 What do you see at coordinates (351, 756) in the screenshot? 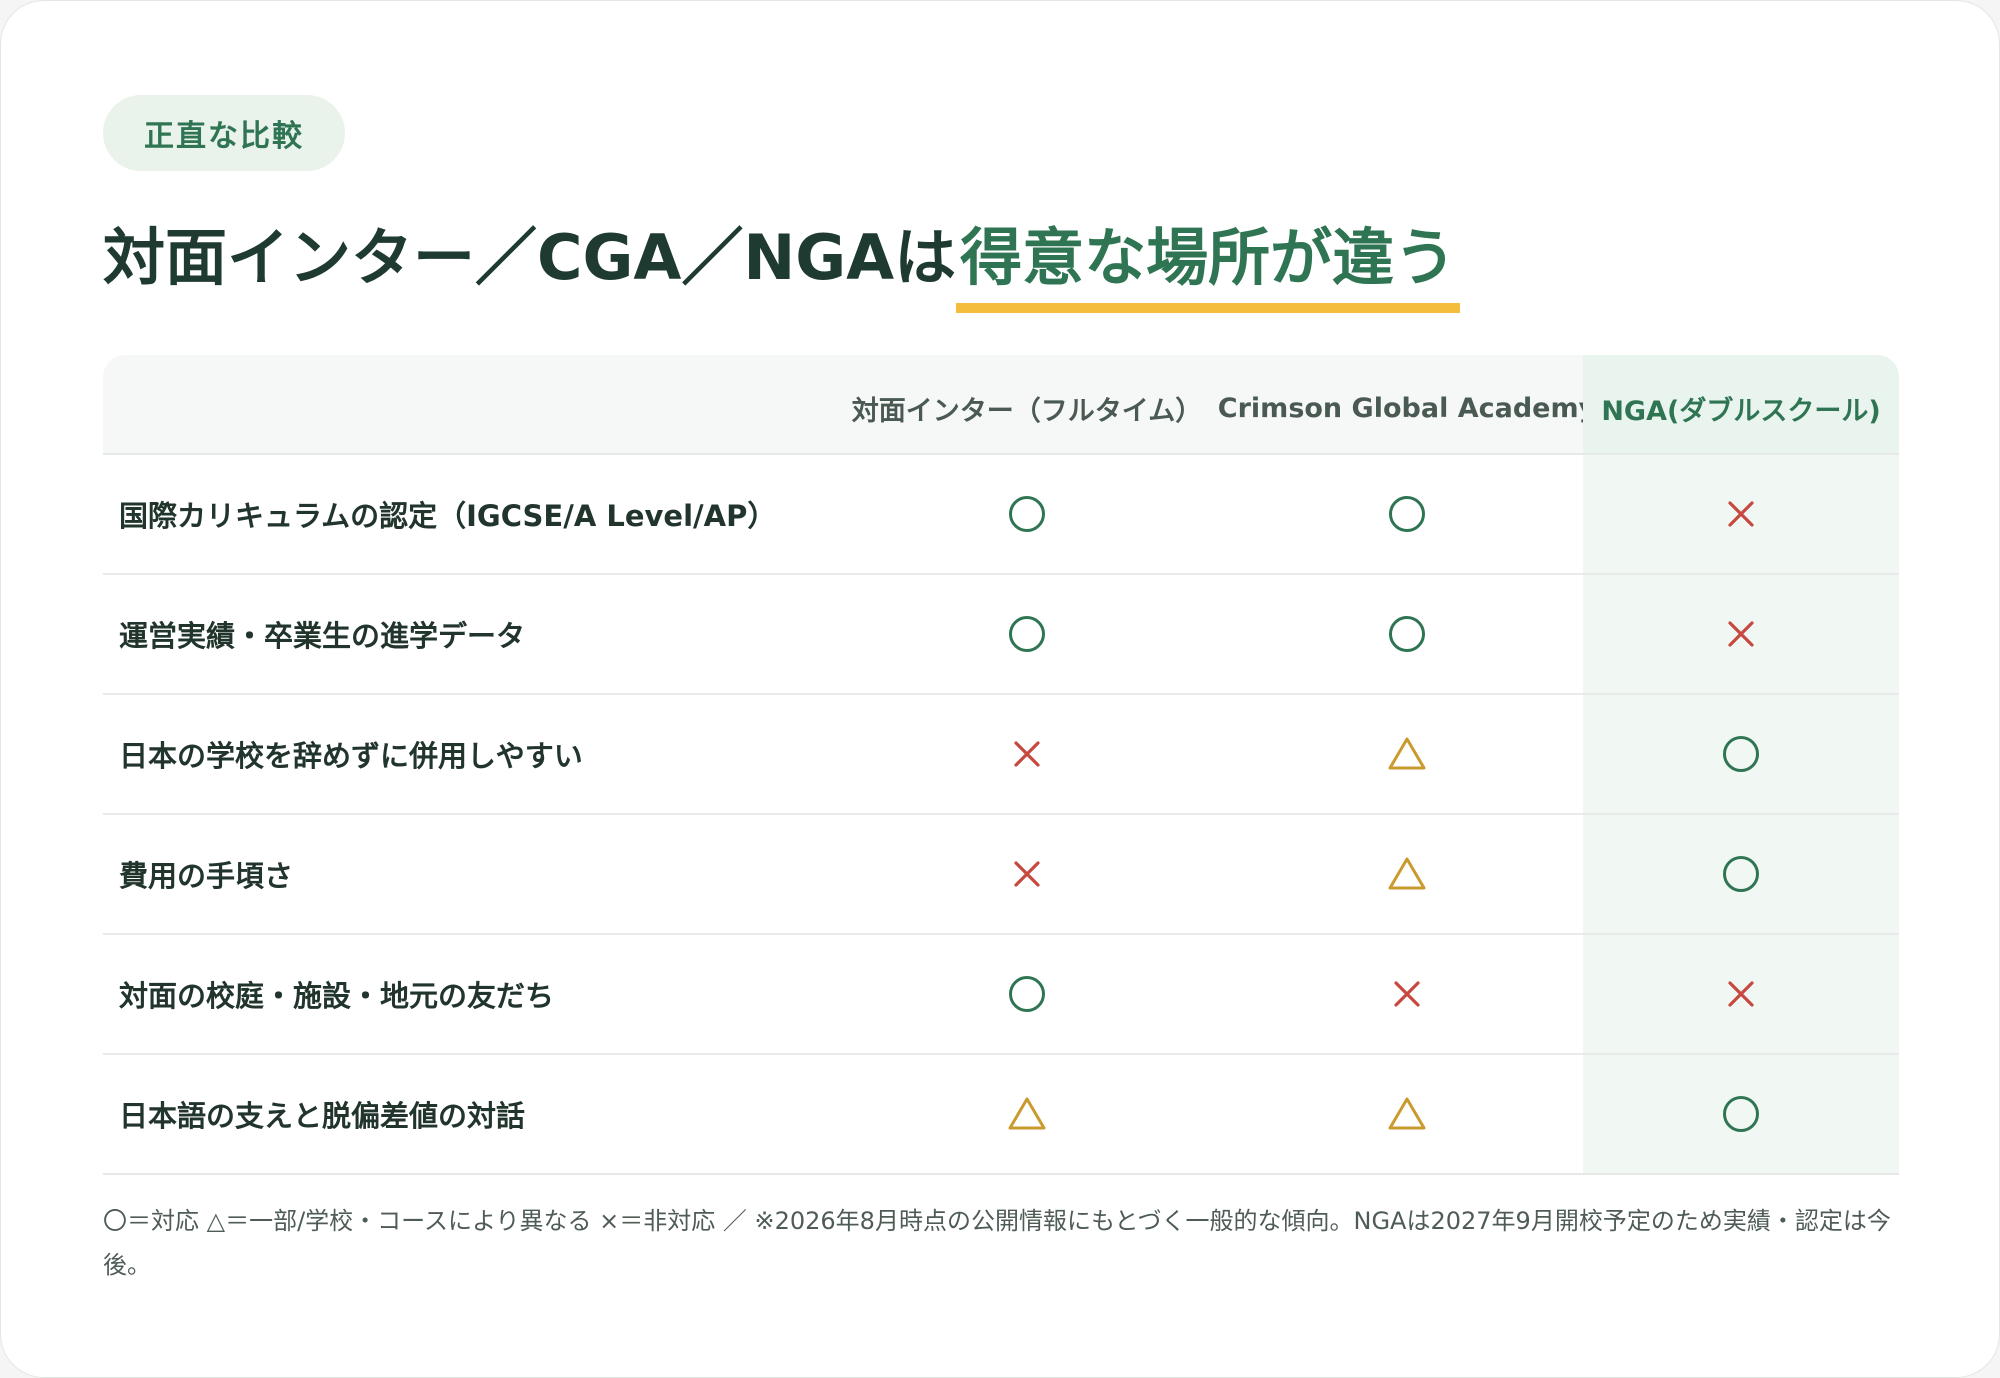
I see `row-label: 日本の学校を辞めずに併用しやすい` at bounding box center [351, 756].